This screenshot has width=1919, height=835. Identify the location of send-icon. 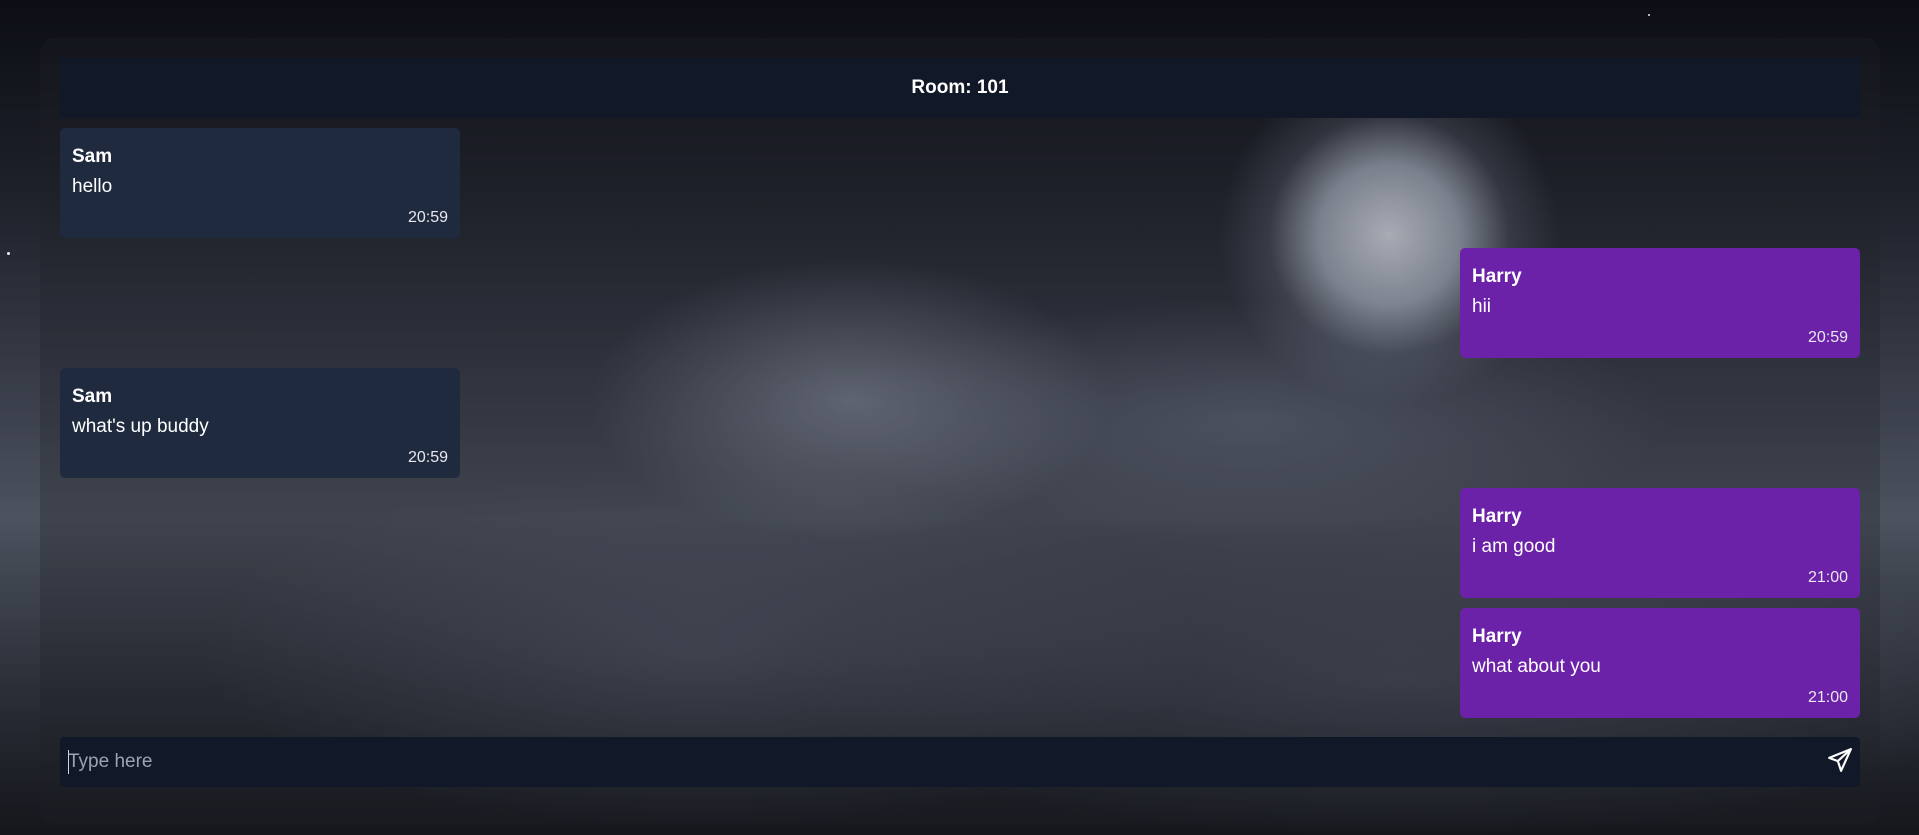
(1840, 762).